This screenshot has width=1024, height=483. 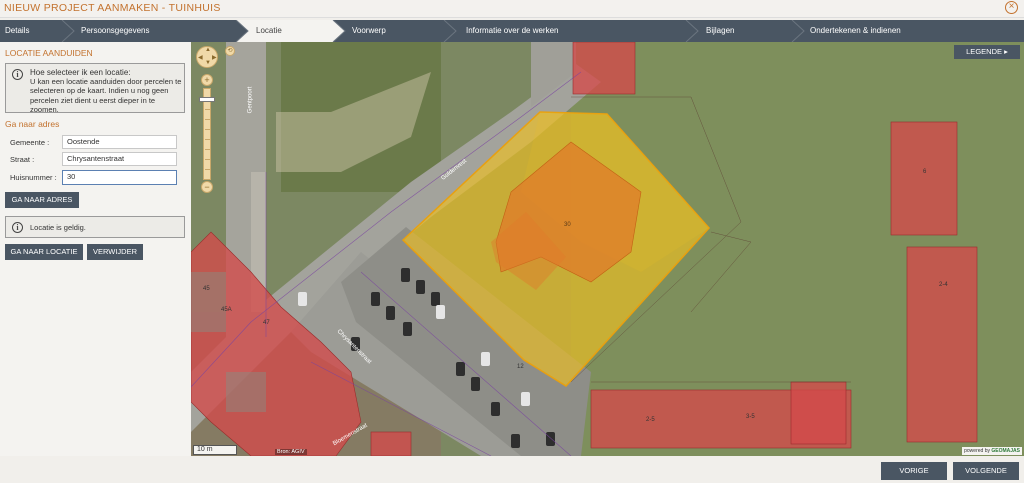 What do you see at coordinates (226, 310) in the screenshot?
I see `house-number-45a: 45A` at bounding box center [226, 310].